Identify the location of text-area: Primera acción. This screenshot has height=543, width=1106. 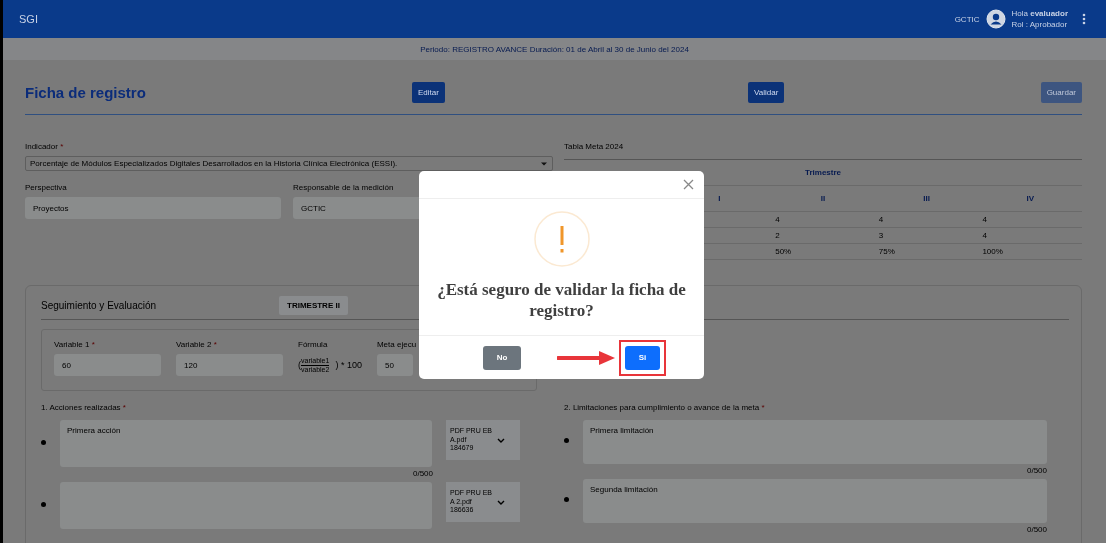
(246, 443).